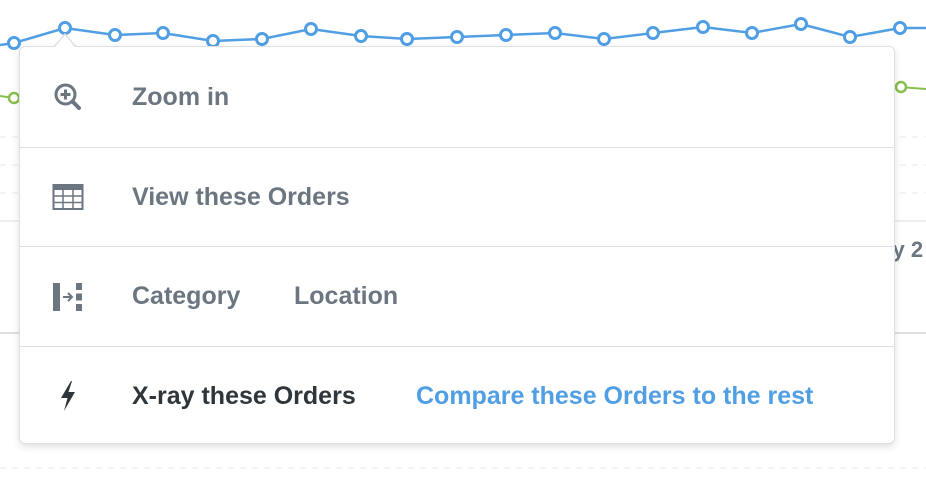 The width and height of the screenshot is (926, 478). I want to click on breakout-by-category: Category, so click(186, 296).